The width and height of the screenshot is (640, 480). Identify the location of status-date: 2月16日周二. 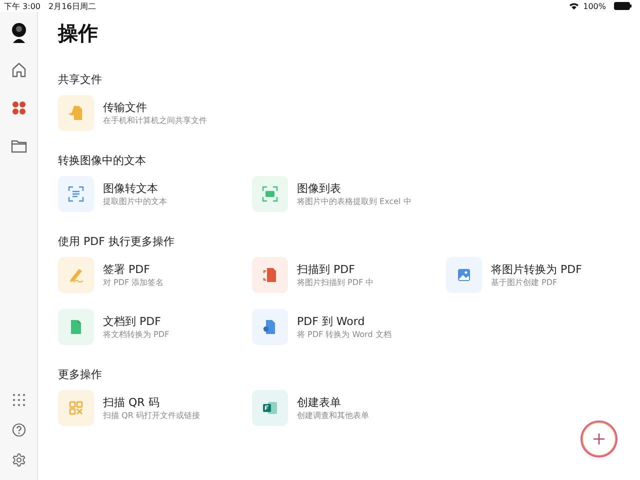
(72, 6).